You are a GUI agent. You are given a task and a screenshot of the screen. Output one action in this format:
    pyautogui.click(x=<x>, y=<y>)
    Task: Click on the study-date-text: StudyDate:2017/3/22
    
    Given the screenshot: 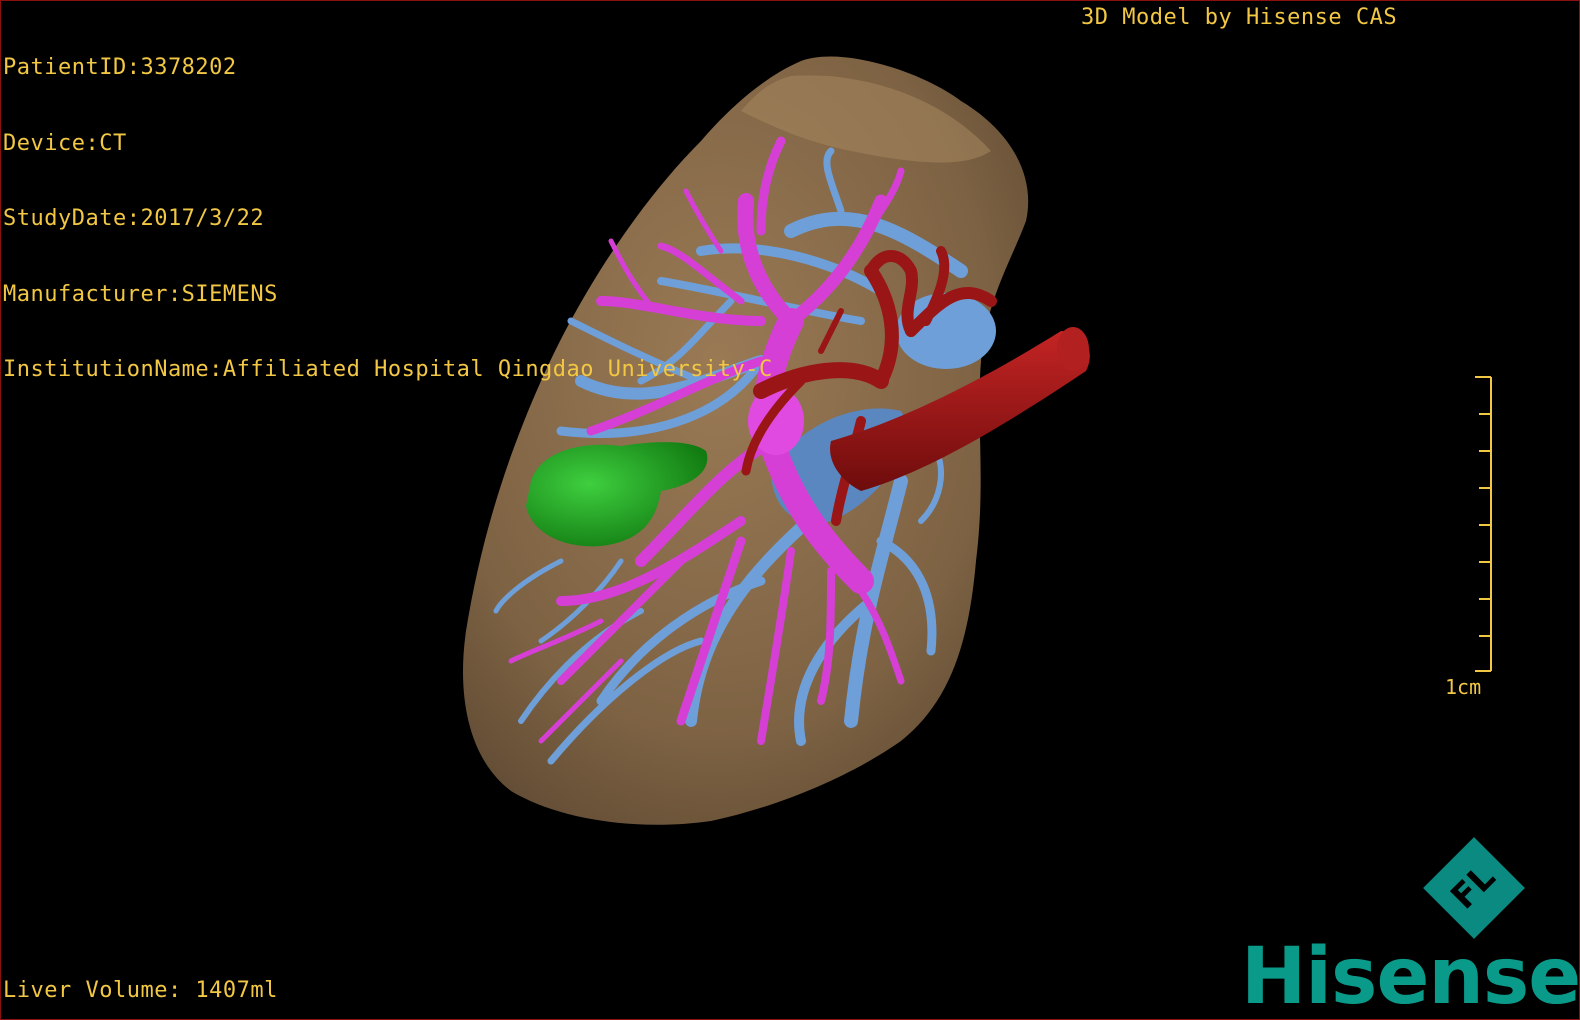 What is the action you would take?
    pyautogui.click(x=134, y=218)
    